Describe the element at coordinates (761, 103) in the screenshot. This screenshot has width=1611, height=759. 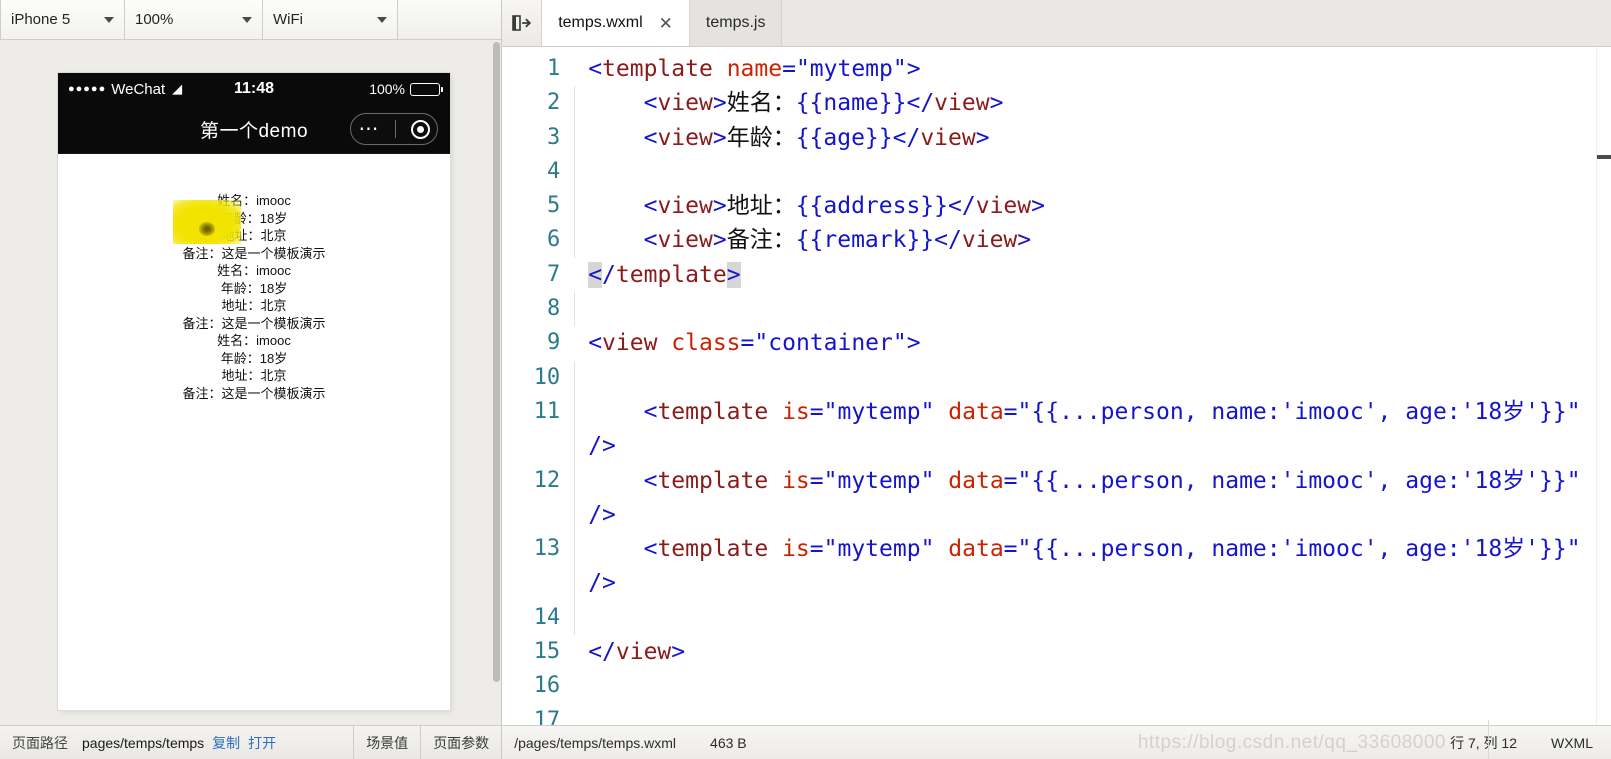
I see `code-token: 姓名：` at that location.